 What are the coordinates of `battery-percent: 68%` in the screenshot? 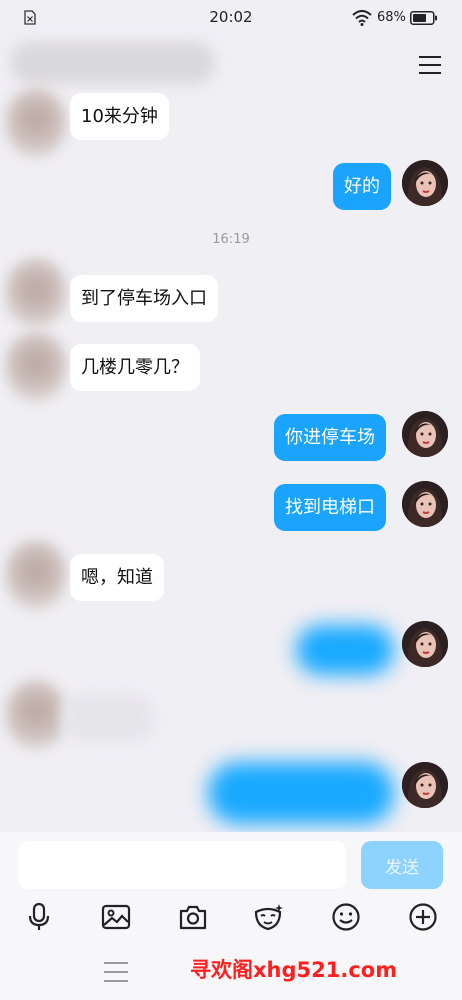 It's located at (391, 17).